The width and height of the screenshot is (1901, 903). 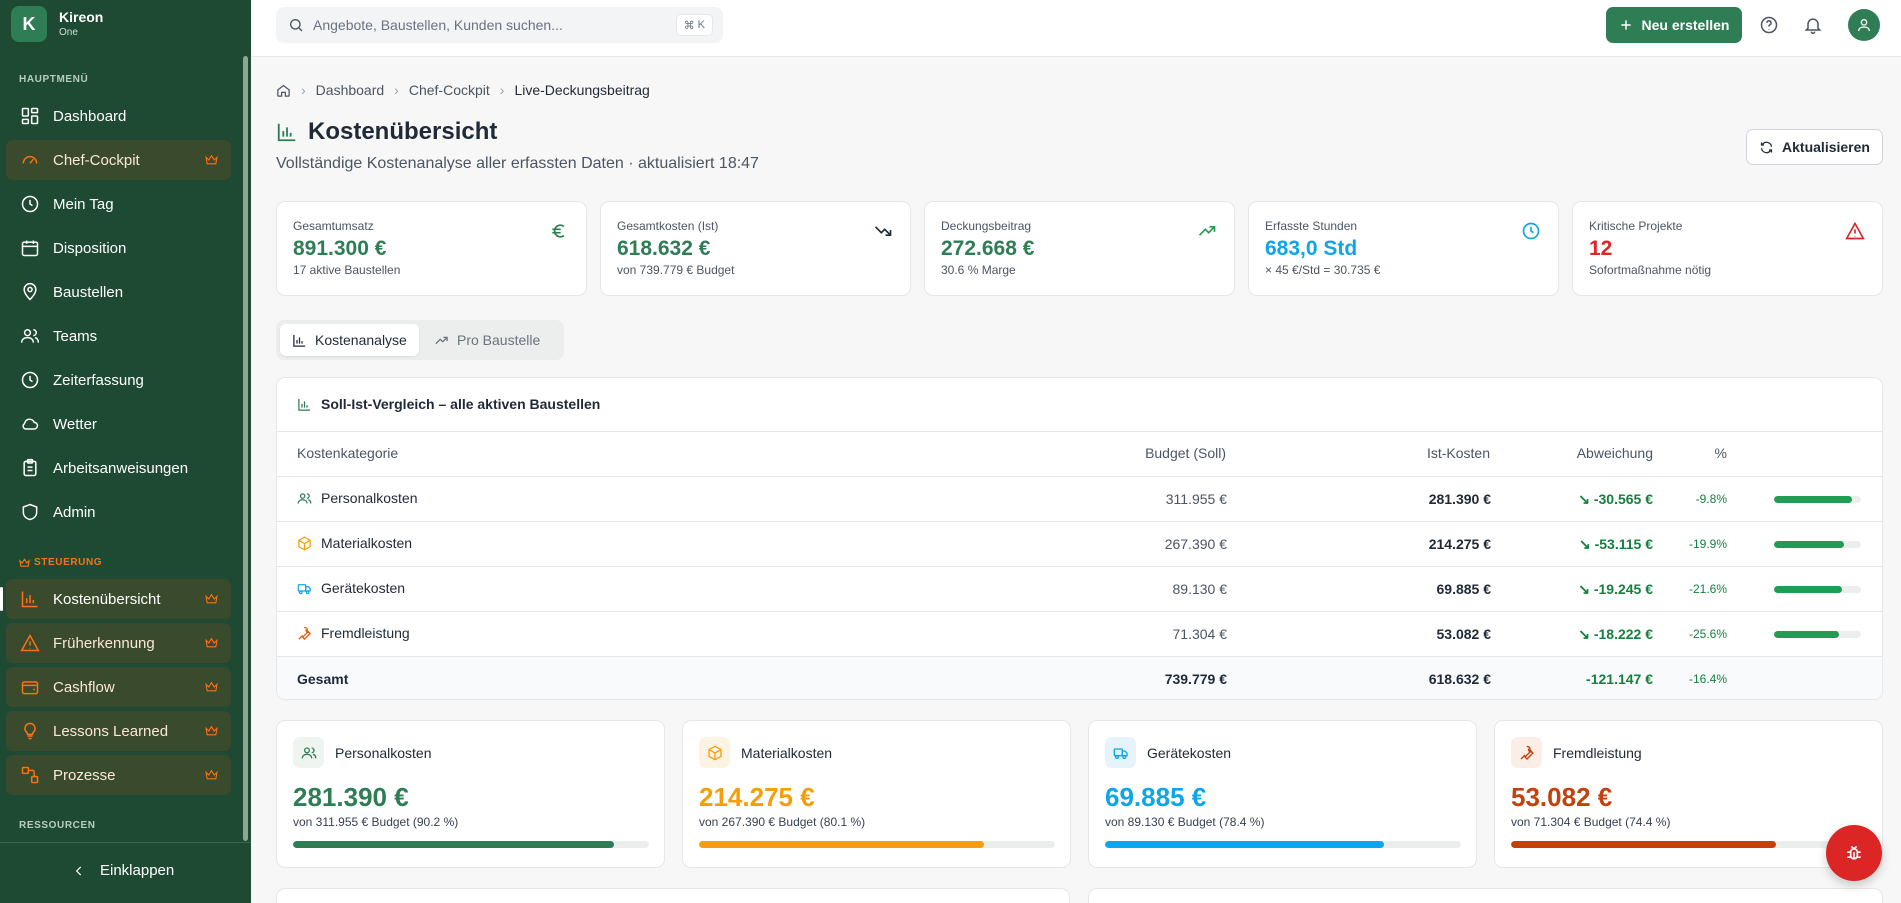 What do you see at coordinates (29, 24) in the screenshot?
I see `logo: K` at bounding box center [29, 24].